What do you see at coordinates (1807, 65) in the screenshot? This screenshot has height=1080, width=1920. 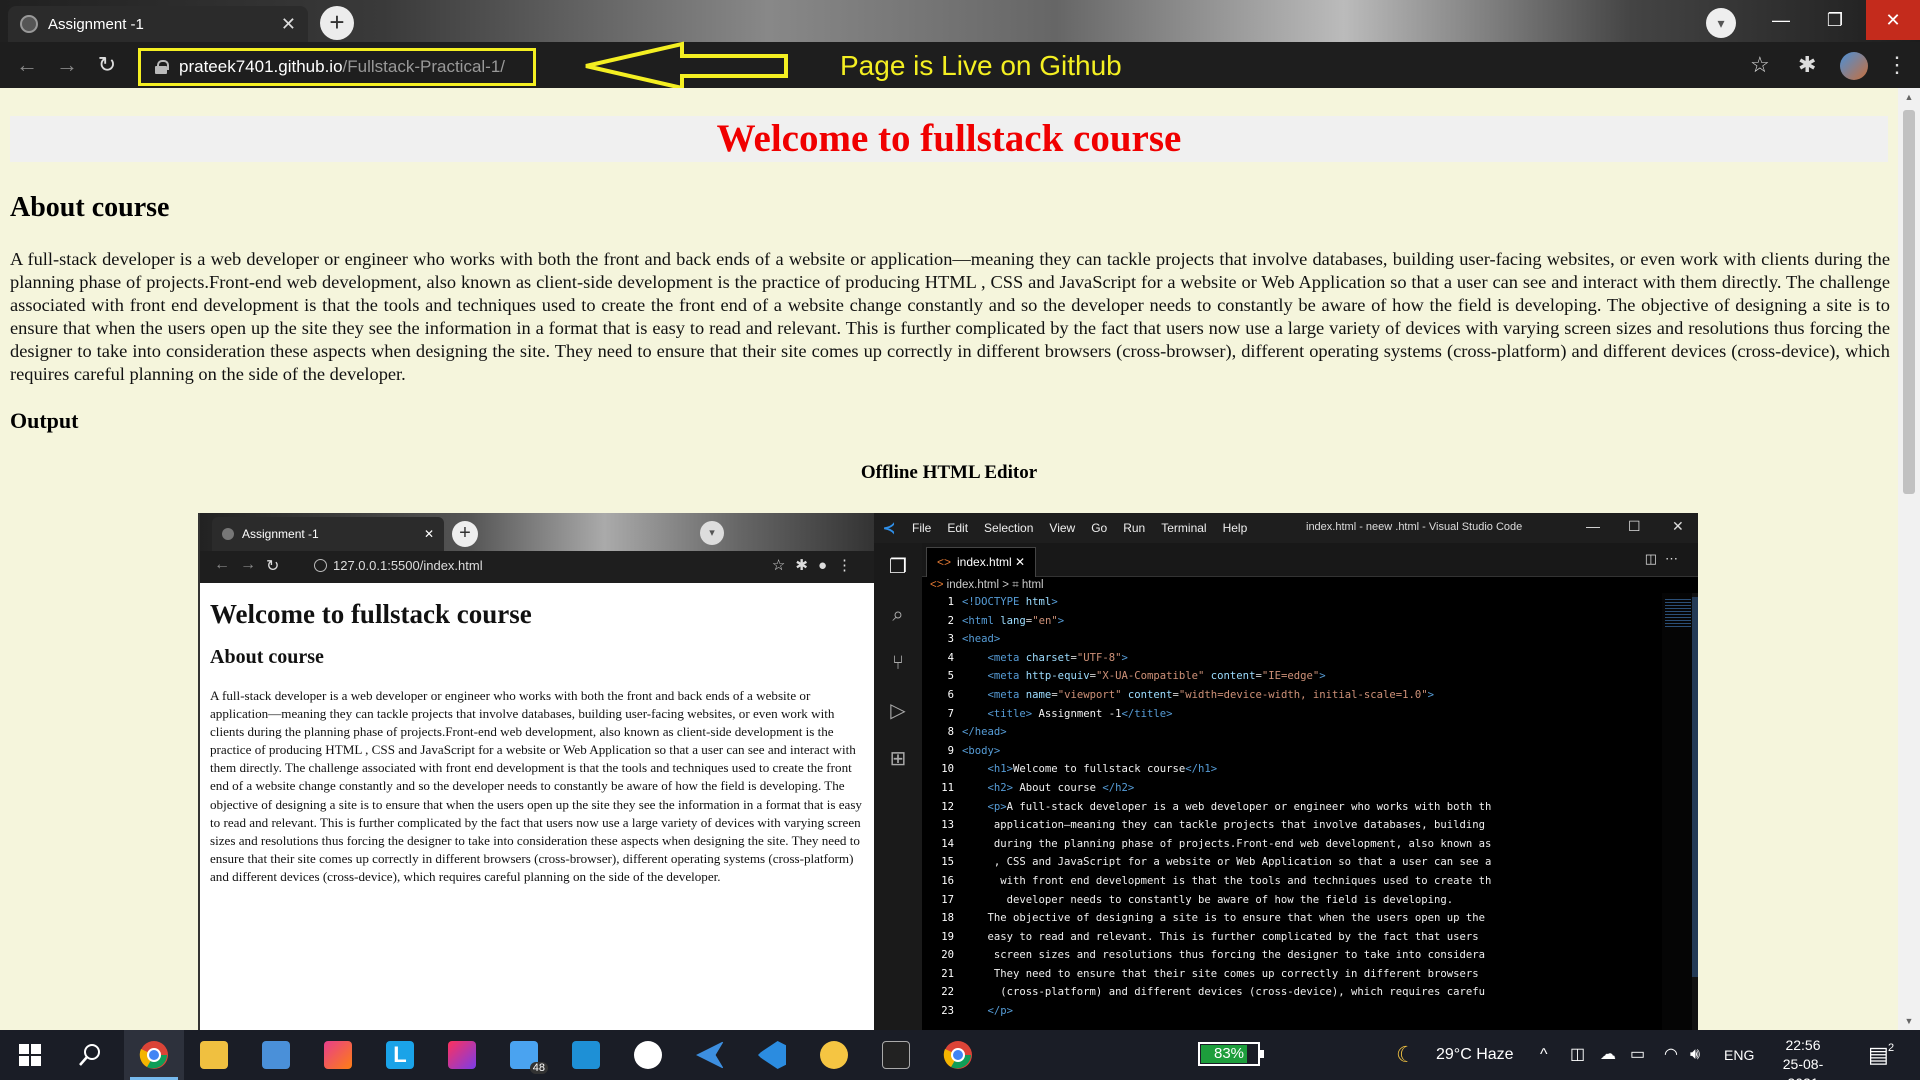 I see `extensions-icon: ✱` at bounding box center [1807, 65].